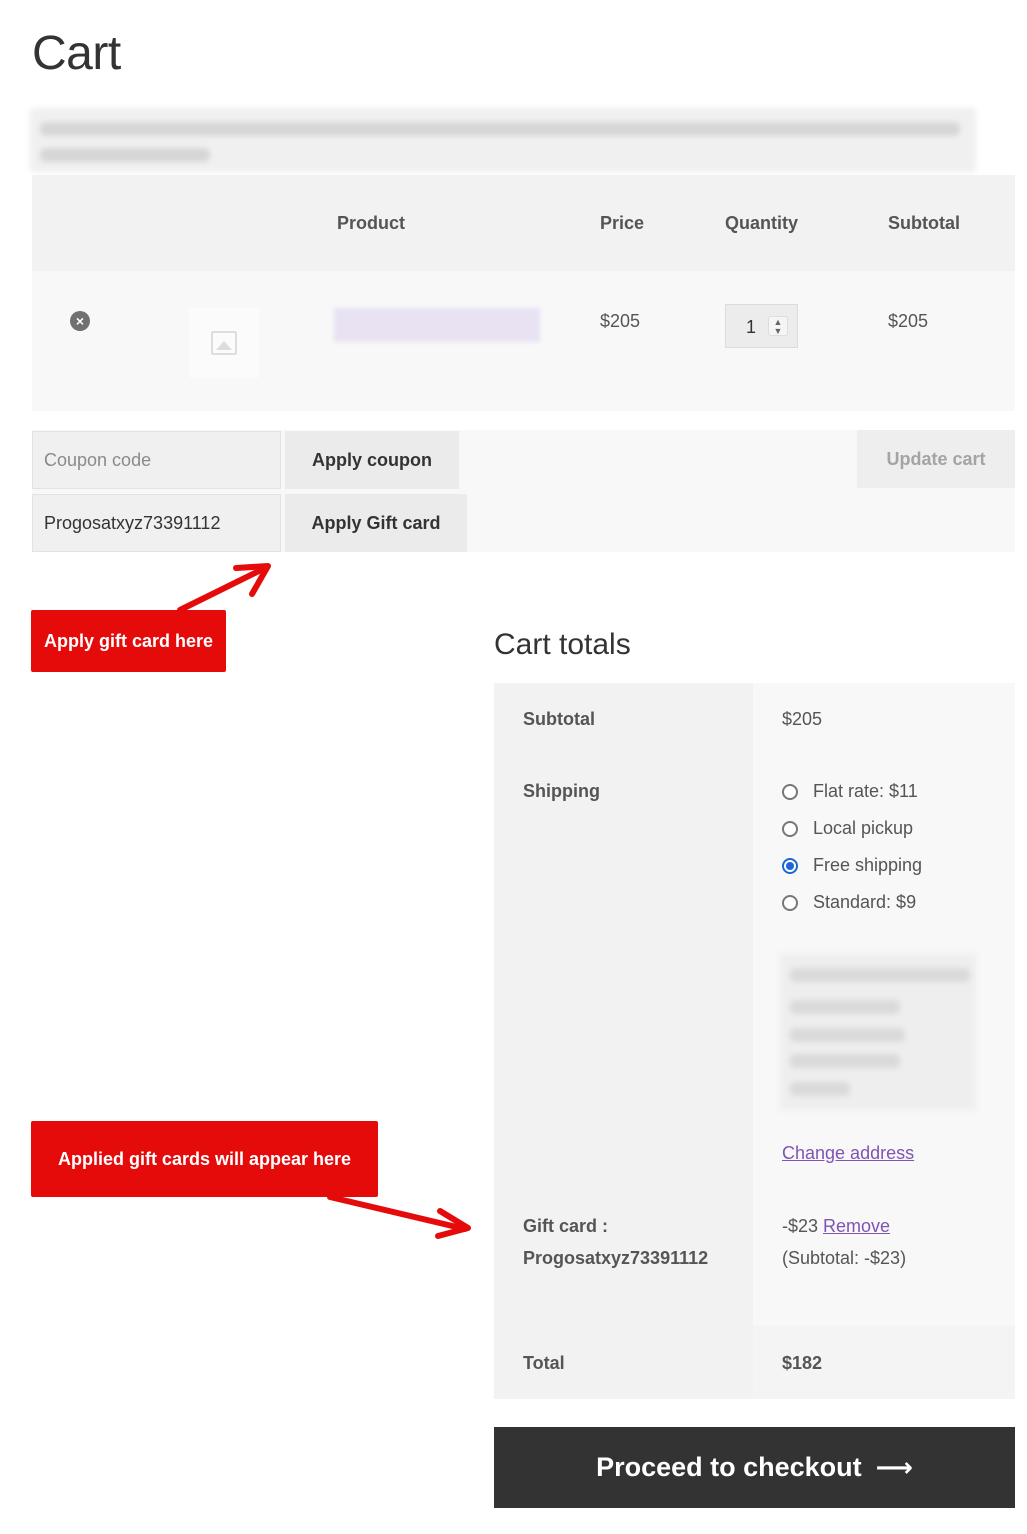  Describe the element at coordinates (622, 223) in the screenshot. I see `column-header-price: Price` at that location.